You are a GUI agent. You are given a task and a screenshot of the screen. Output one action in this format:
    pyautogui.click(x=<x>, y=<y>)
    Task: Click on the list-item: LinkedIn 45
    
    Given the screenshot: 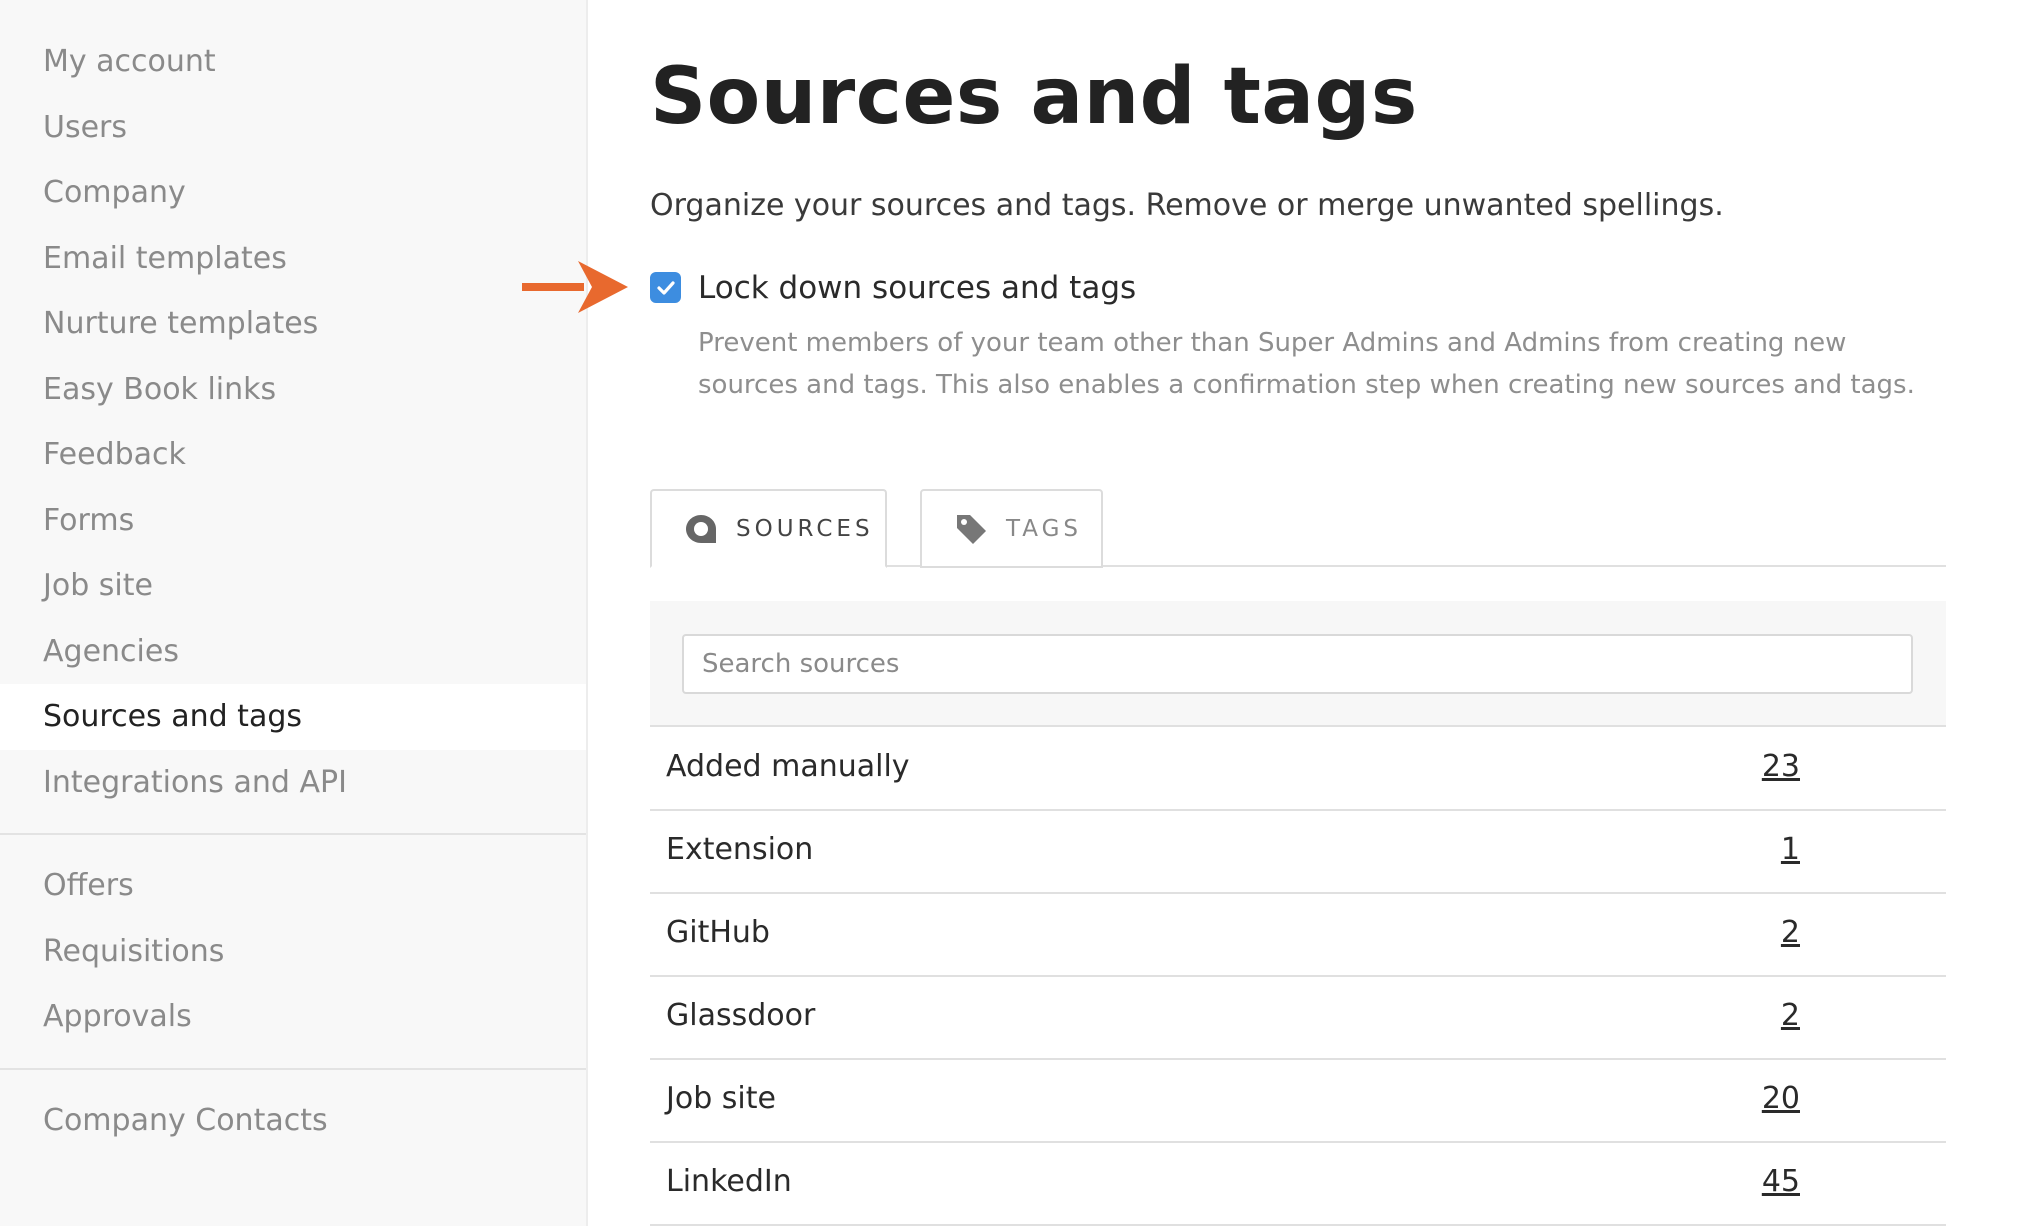 What is the action you would take?
    pyautogui.click(x=1298, y=1184)
    